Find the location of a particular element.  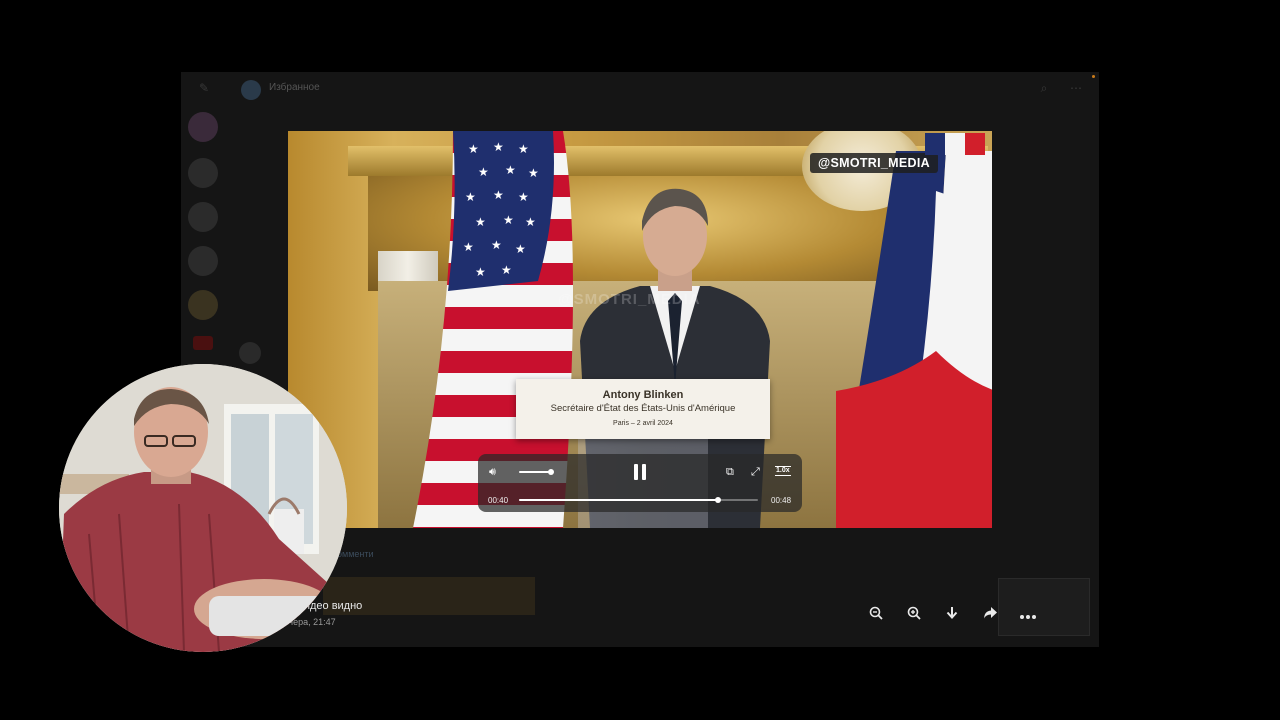

channel-tag: @SMOTRI_MEDIA is located at coordinates (874, 163).